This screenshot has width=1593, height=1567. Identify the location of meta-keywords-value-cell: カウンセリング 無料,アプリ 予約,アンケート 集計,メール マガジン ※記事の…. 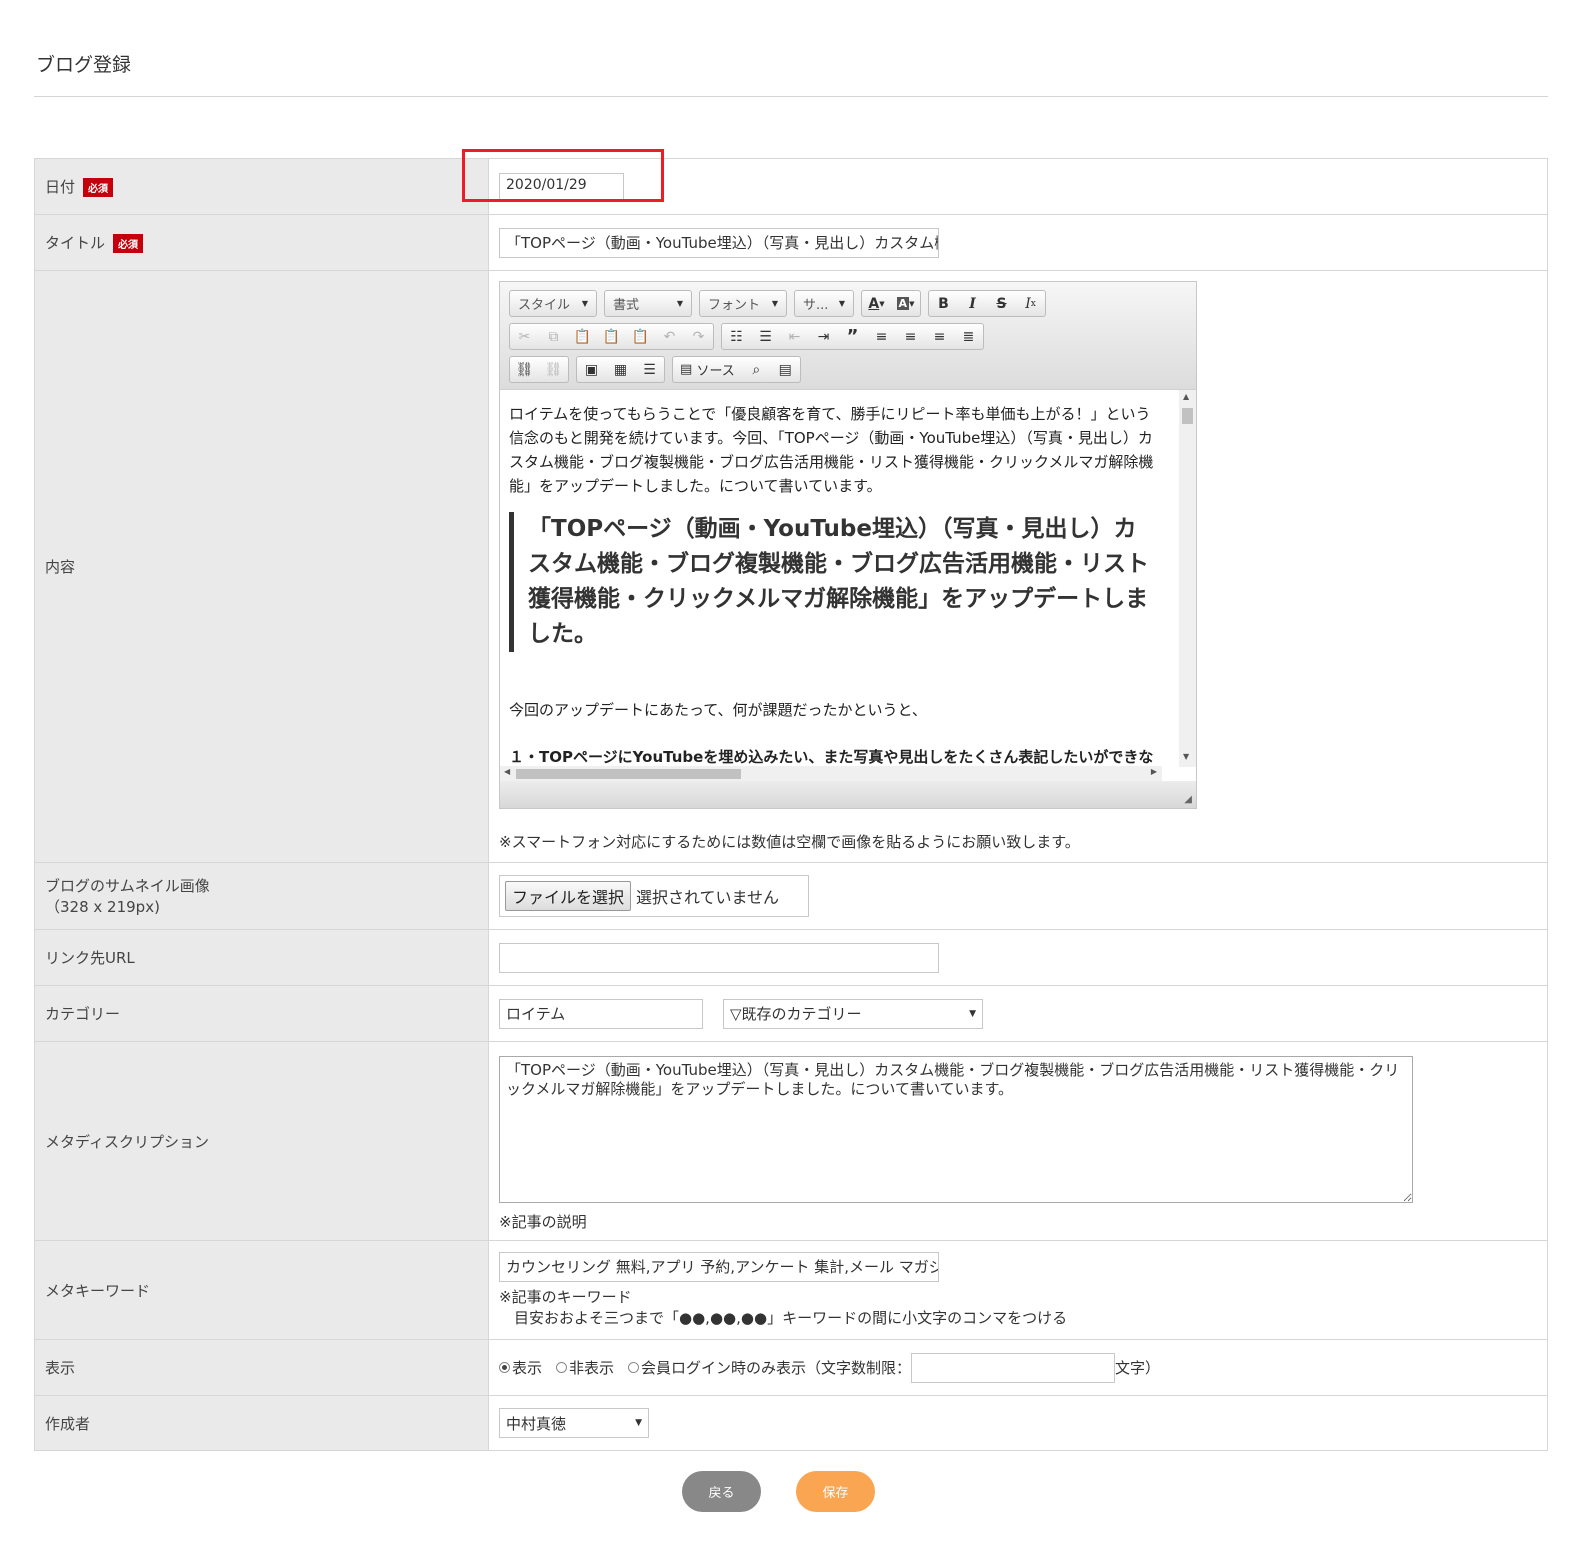
(1018, 1290).